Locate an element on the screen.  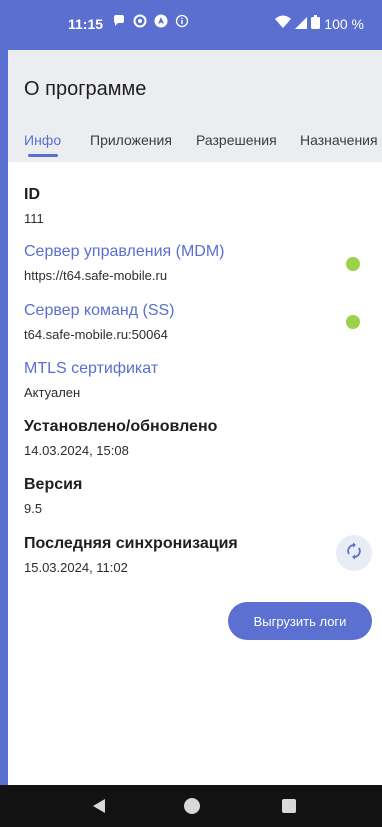
nav-icon is located at coordinates (161, 23).